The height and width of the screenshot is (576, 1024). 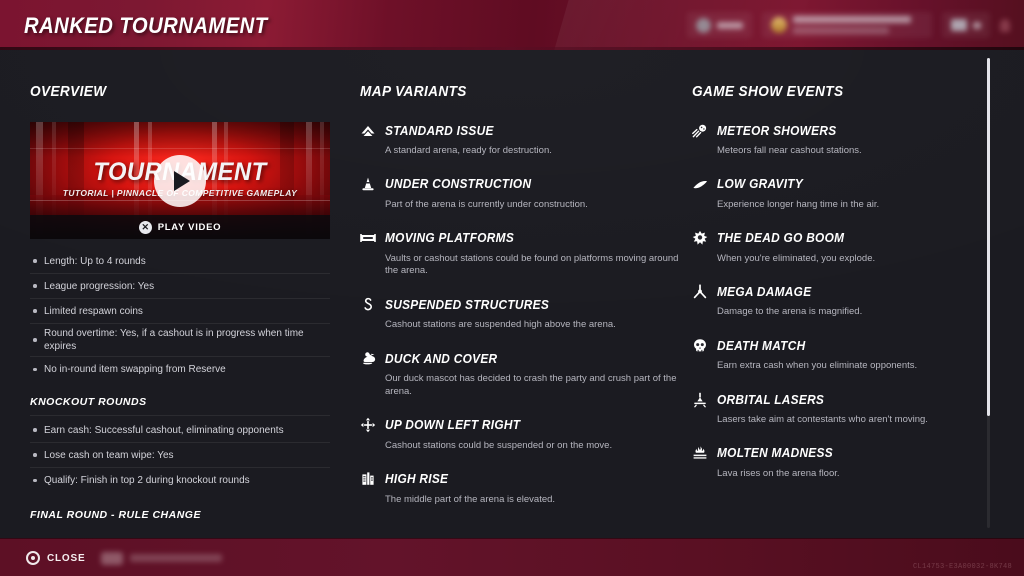 I want to click on footer-actions: CLOSE, so click(x=124, y=557).